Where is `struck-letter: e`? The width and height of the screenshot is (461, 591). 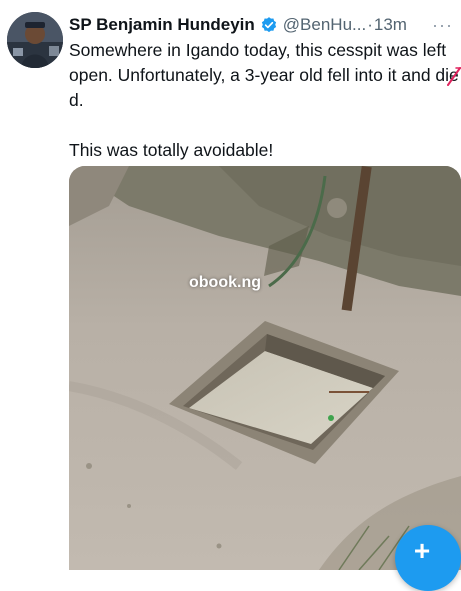 struck-letter: e is located at coordinates (454, 75).